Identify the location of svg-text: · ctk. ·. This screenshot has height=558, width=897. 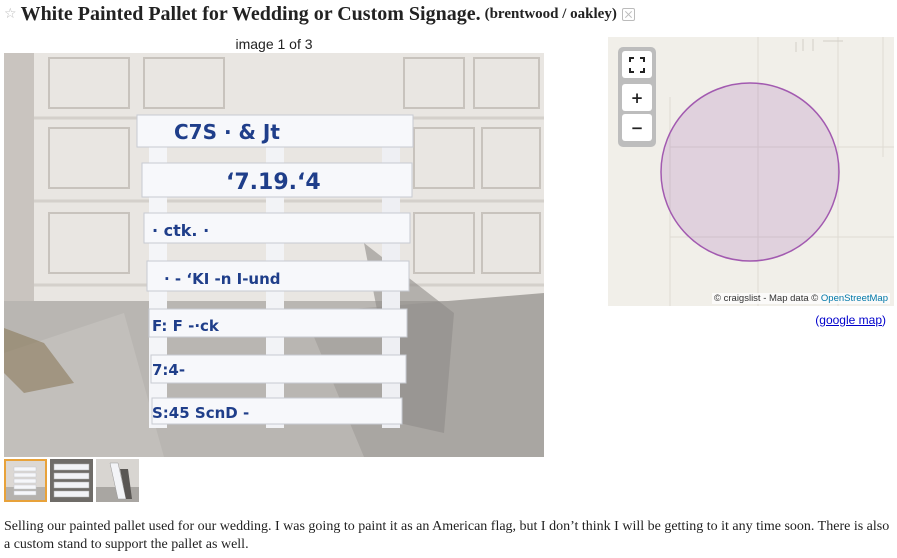
(180, 230).